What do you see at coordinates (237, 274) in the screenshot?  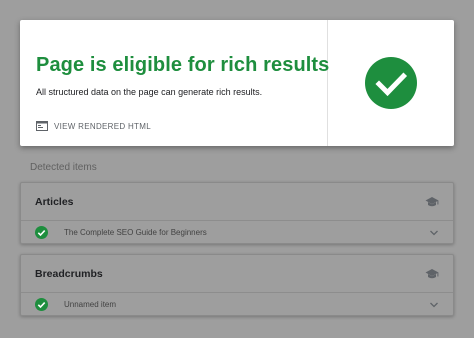 I see `item-header: Breadcrumbs` at bounding box center [237, 274].